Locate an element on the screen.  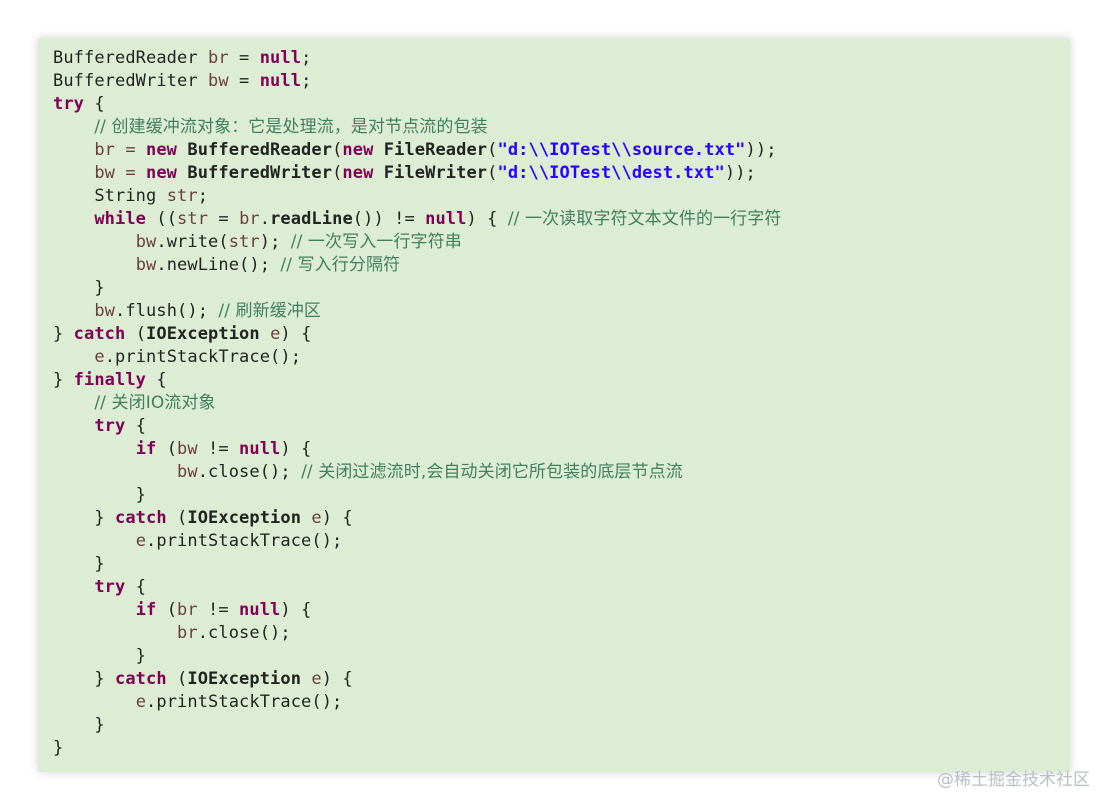
code-line: } catch (IOException e) { is located at coordinates (560, 679).